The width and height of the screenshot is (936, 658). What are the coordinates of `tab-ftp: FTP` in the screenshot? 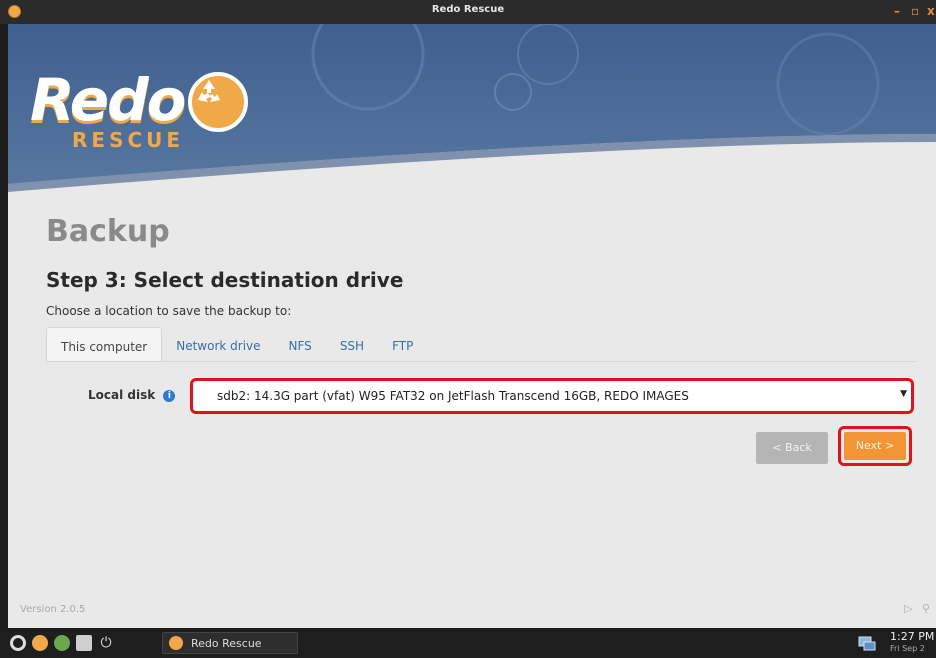 It's located at (402, 344).